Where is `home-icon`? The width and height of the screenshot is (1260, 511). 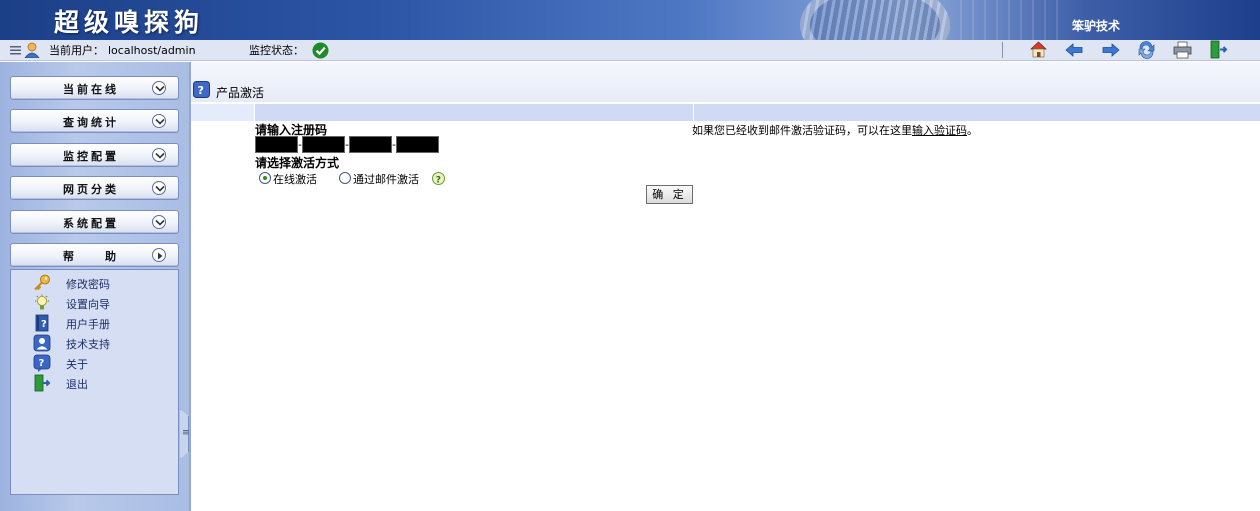
home-icon is located at coordinates (1038, 49).